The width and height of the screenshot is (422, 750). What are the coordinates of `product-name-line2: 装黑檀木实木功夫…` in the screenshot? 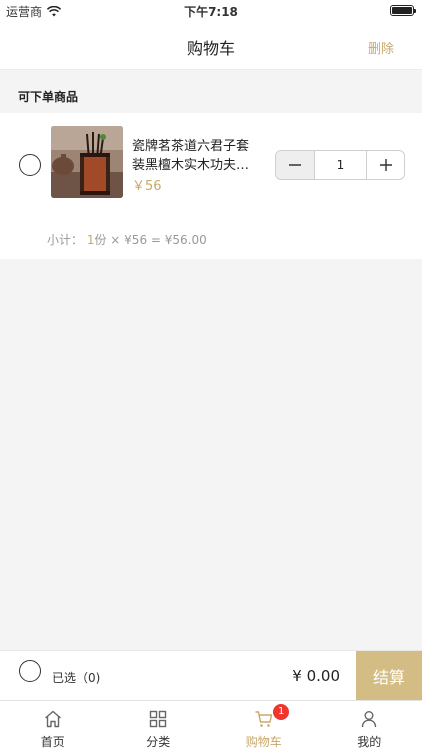 It's located at (191, 165).